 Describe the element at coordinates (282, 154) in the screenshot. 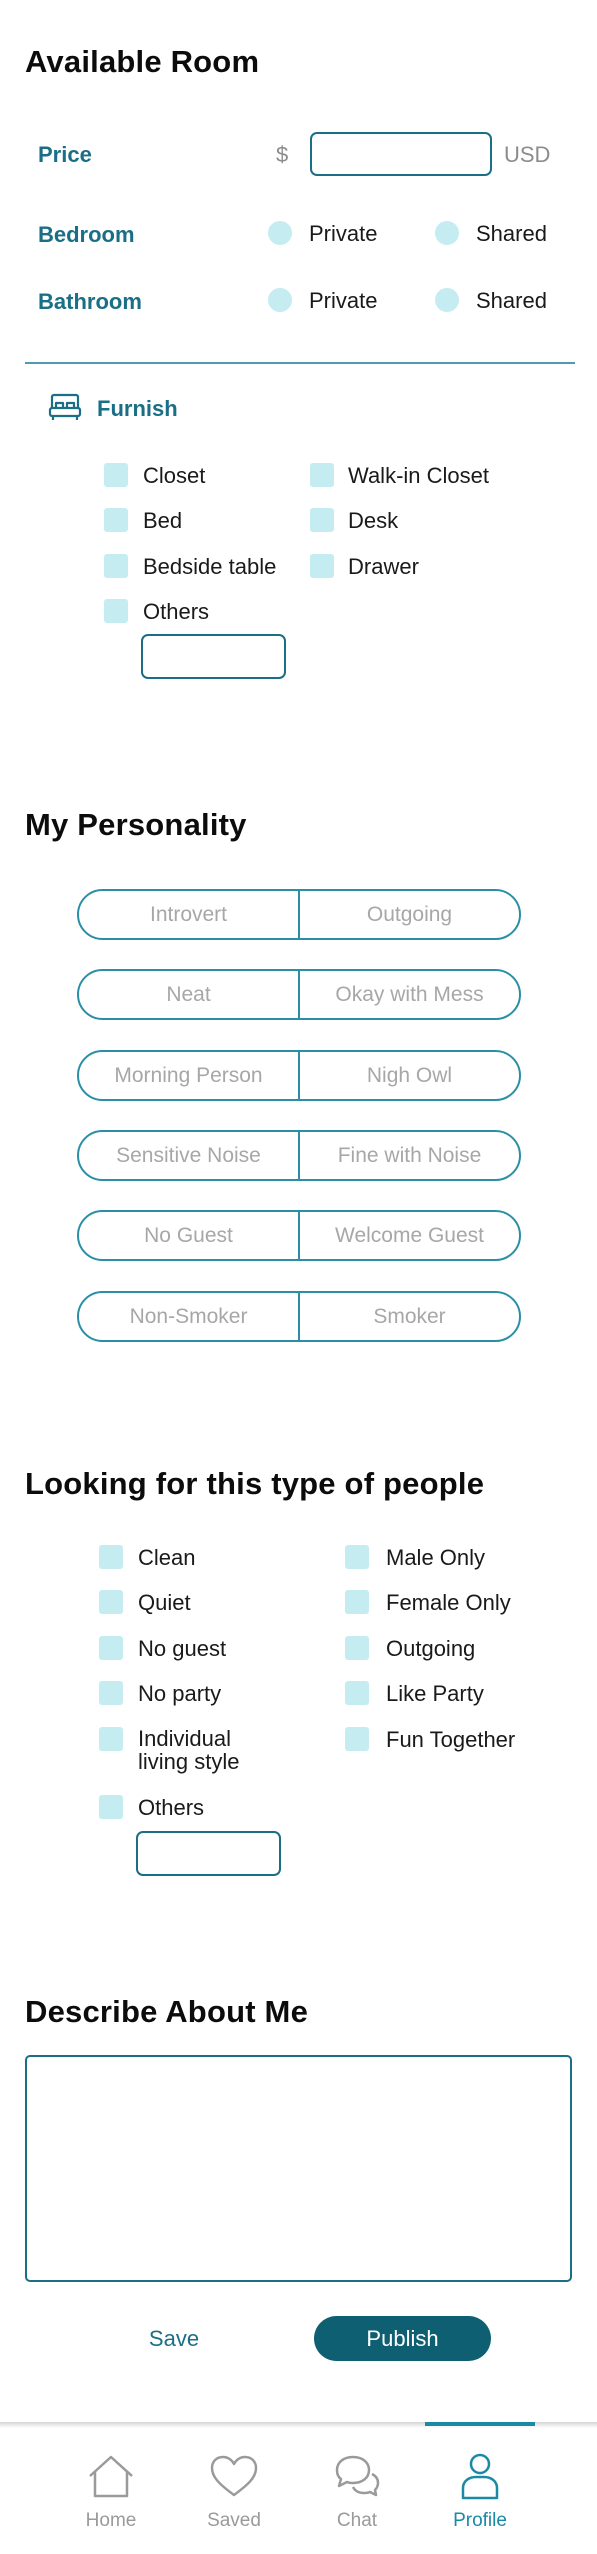

I see `currency-symbol: $` at that location.